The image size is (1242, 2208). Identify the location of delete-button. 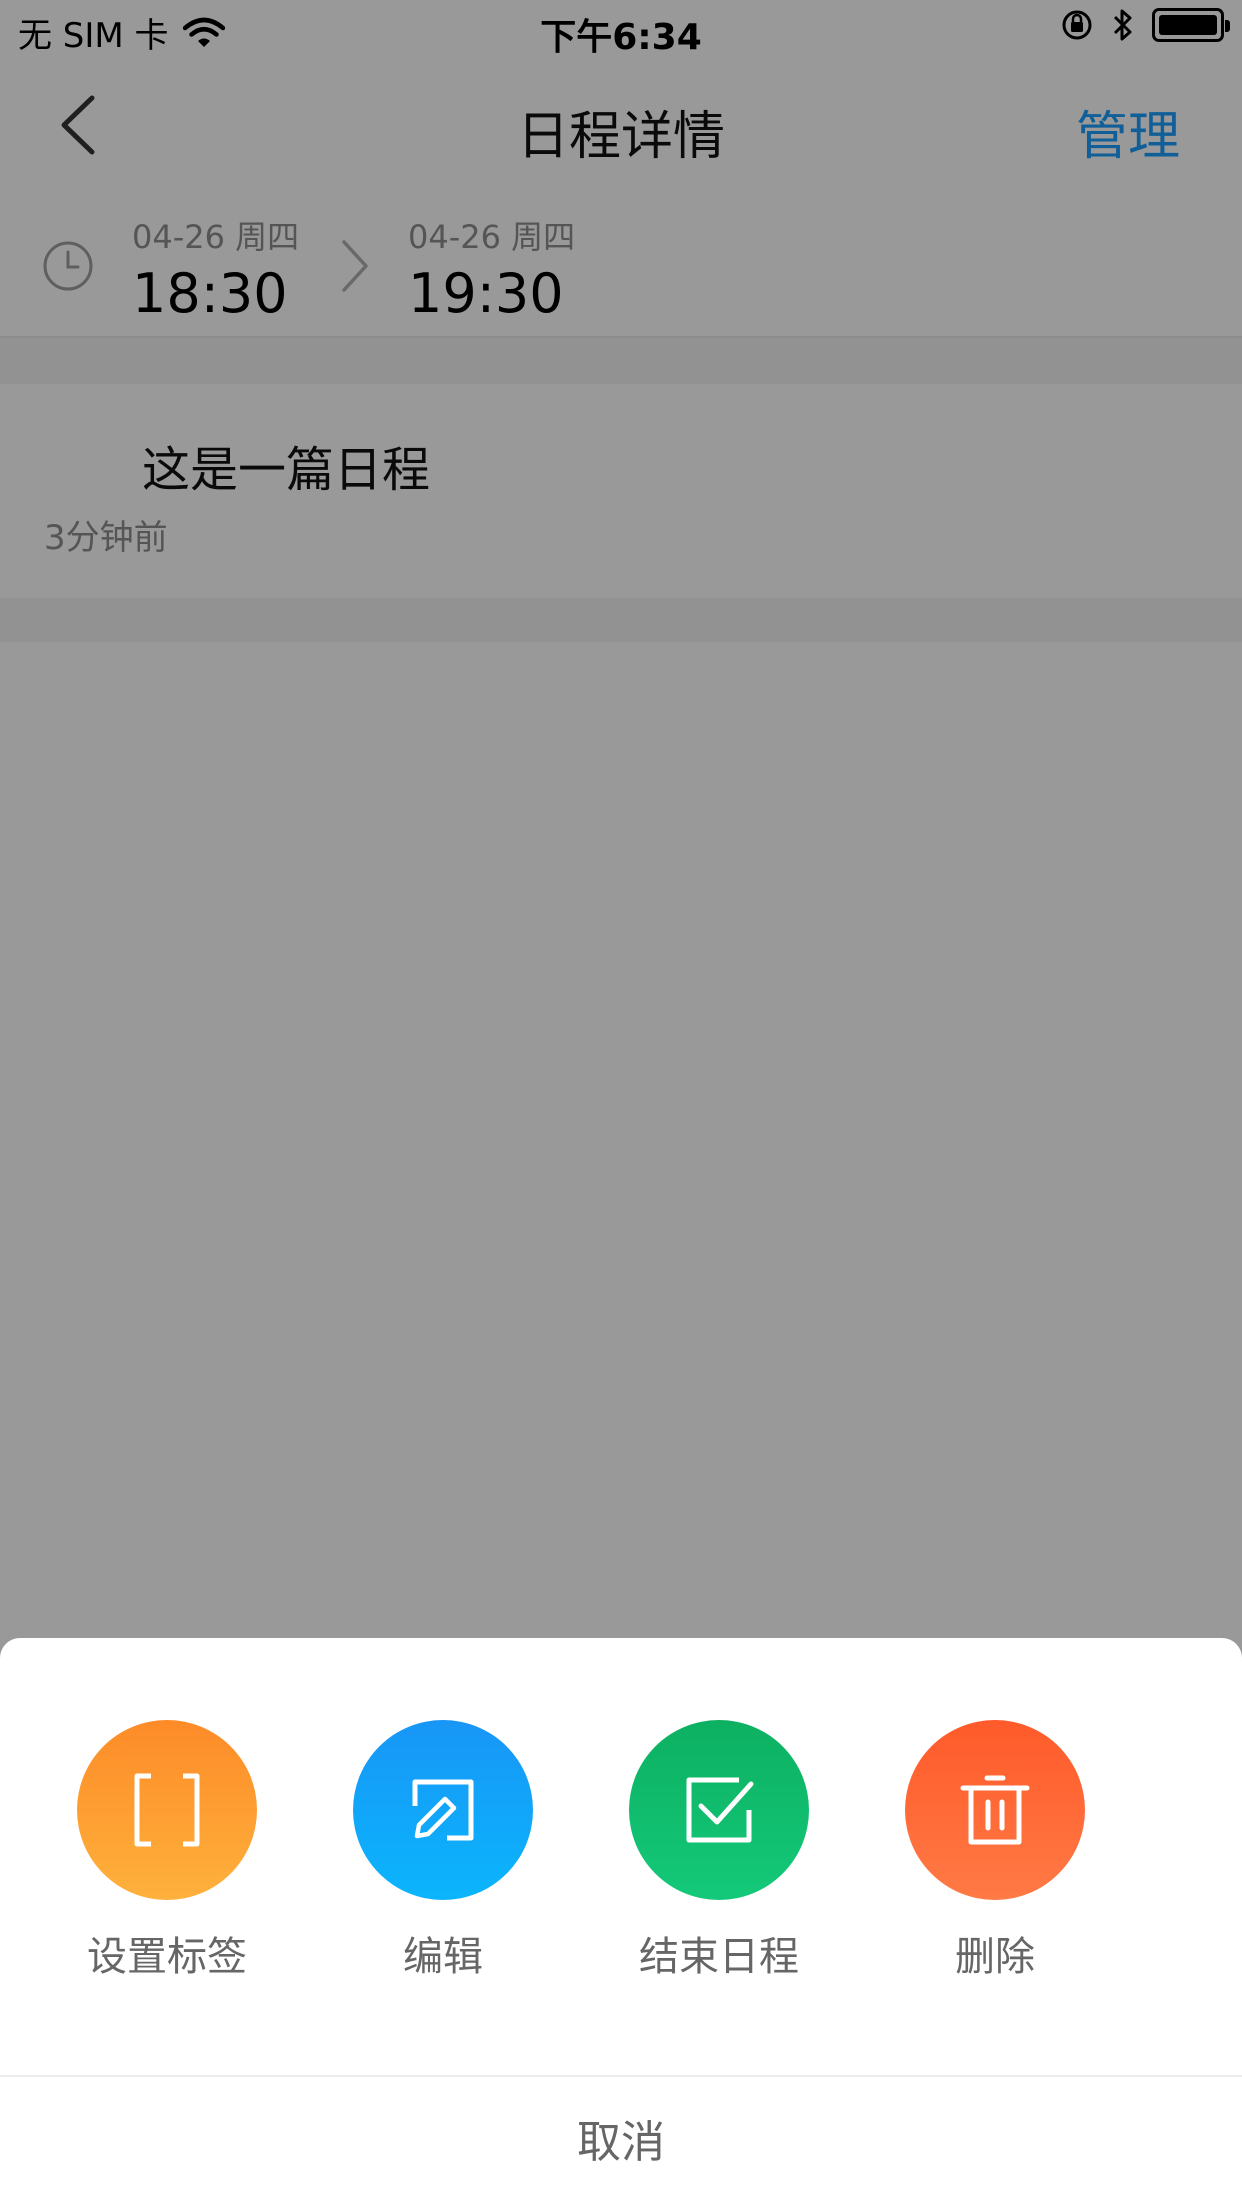
(995, 1810).